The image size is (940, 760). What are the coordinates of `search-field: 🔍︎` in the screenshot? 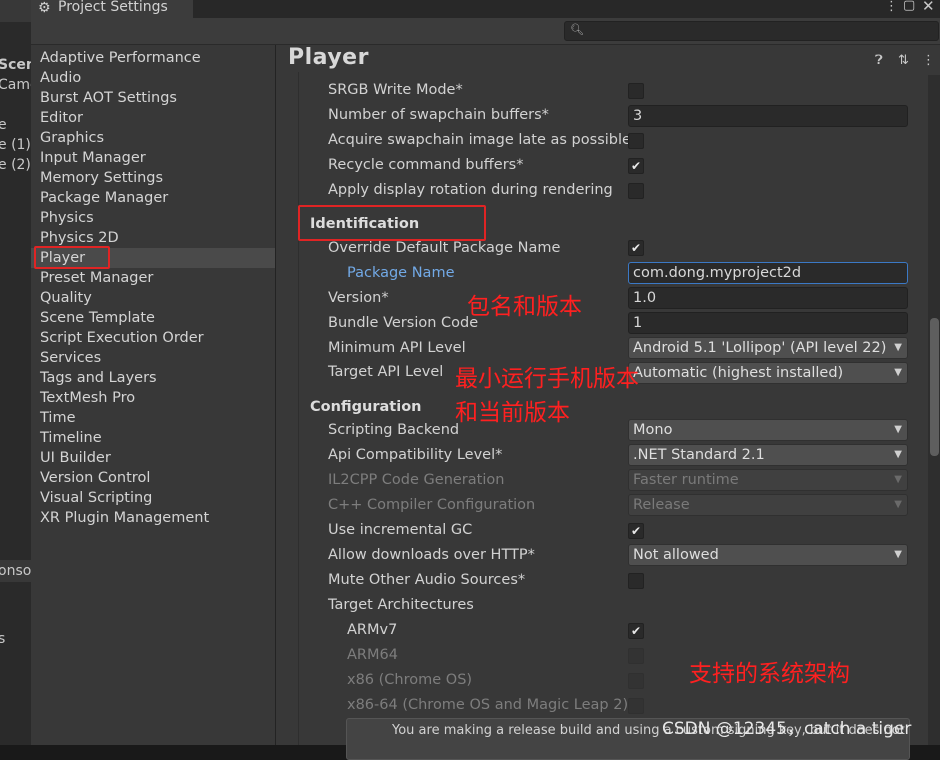 It's located at (751, 31).